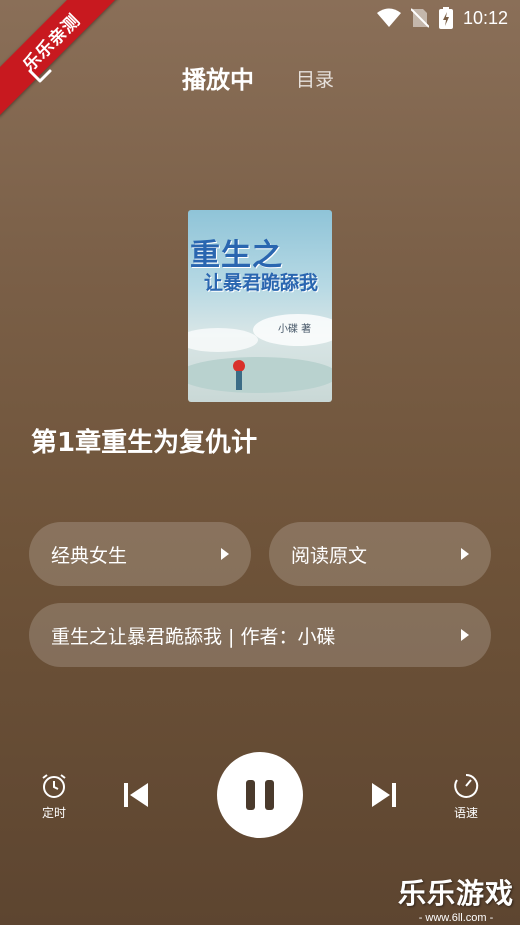 The height and width of the screenshot is (925, 520). I want to click on cover-title-line2: 让暴君跪舔我, so click(261, 283).